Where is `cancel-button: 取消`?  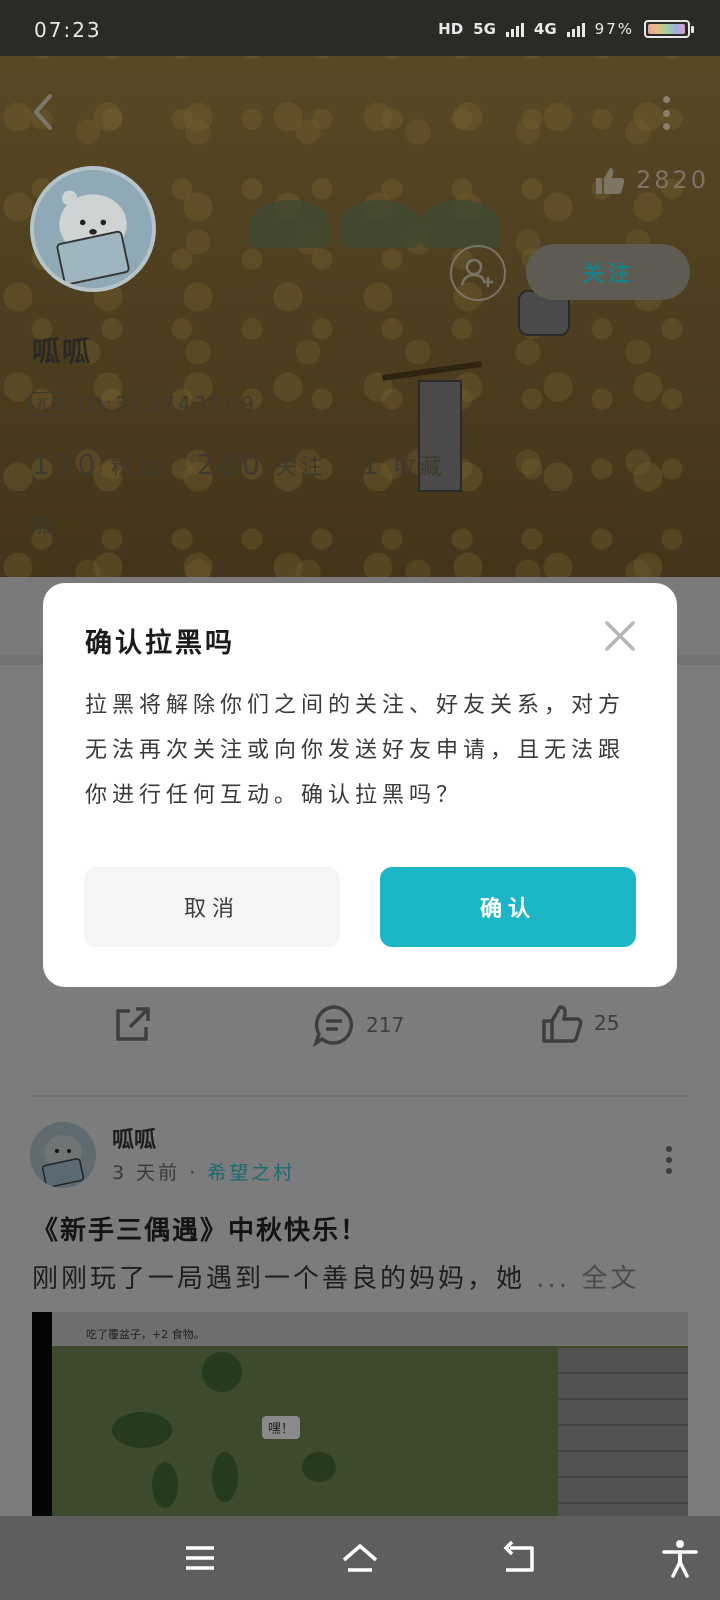
cancel-button: 取消 is located at coordinates (212, 907).